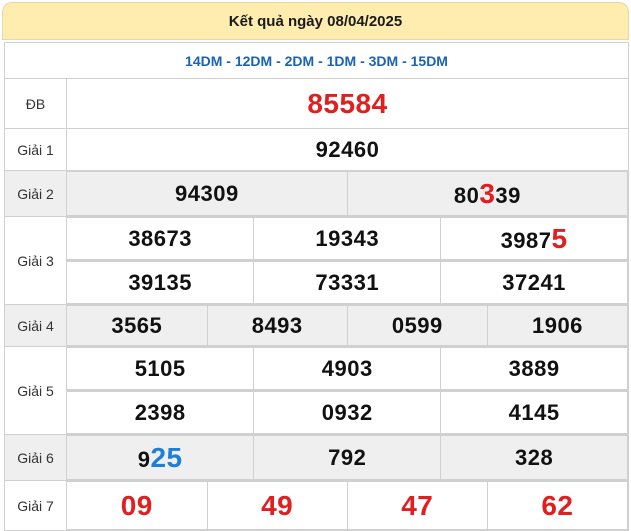 This screenshot has height=531, width=631. I want to click on number-digits: 792, so click(347, 457).